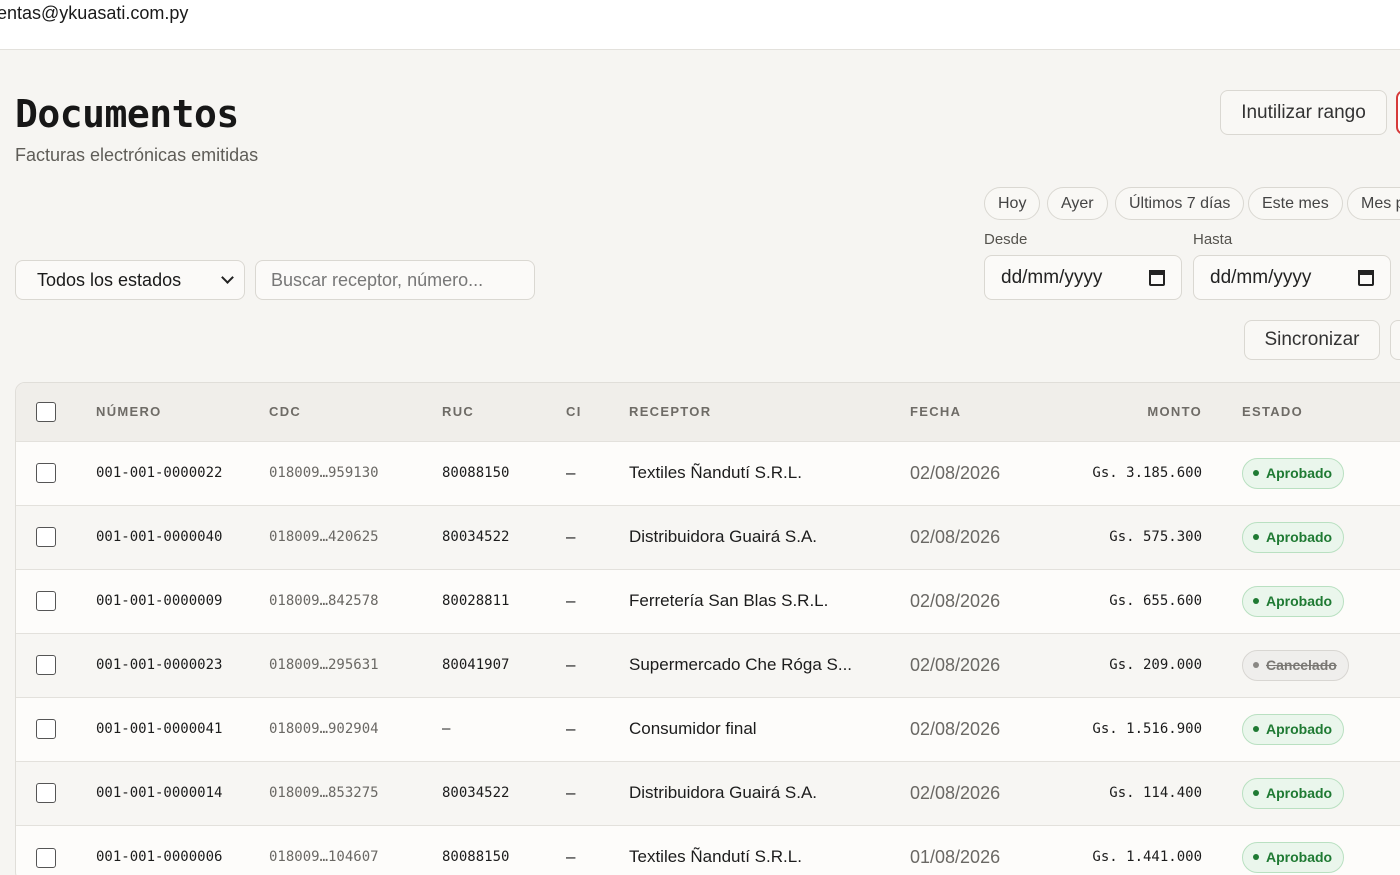 This screenshot has height=875, width=1400. What do you see at coordinates (476, 665) in the screenshot?
I see `cell-ruc: 80041907` at bounding box center [476, 665].